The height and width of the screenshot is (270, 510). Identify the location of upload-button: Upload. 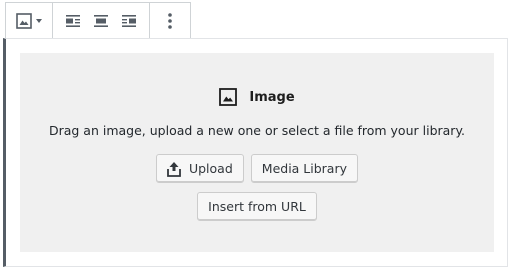
(199, 168).